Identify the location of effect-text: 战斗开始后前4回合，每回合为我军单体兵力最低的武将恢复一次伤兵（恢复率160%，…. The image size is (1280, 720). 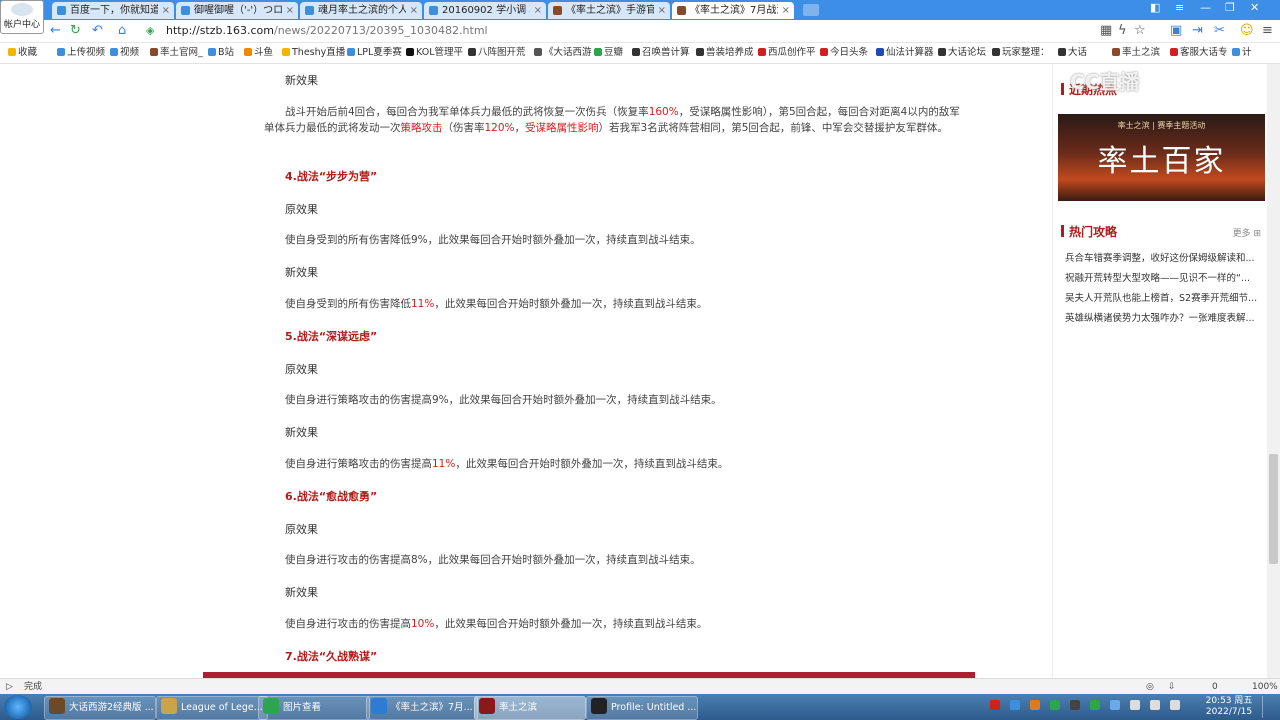
(612, 120).